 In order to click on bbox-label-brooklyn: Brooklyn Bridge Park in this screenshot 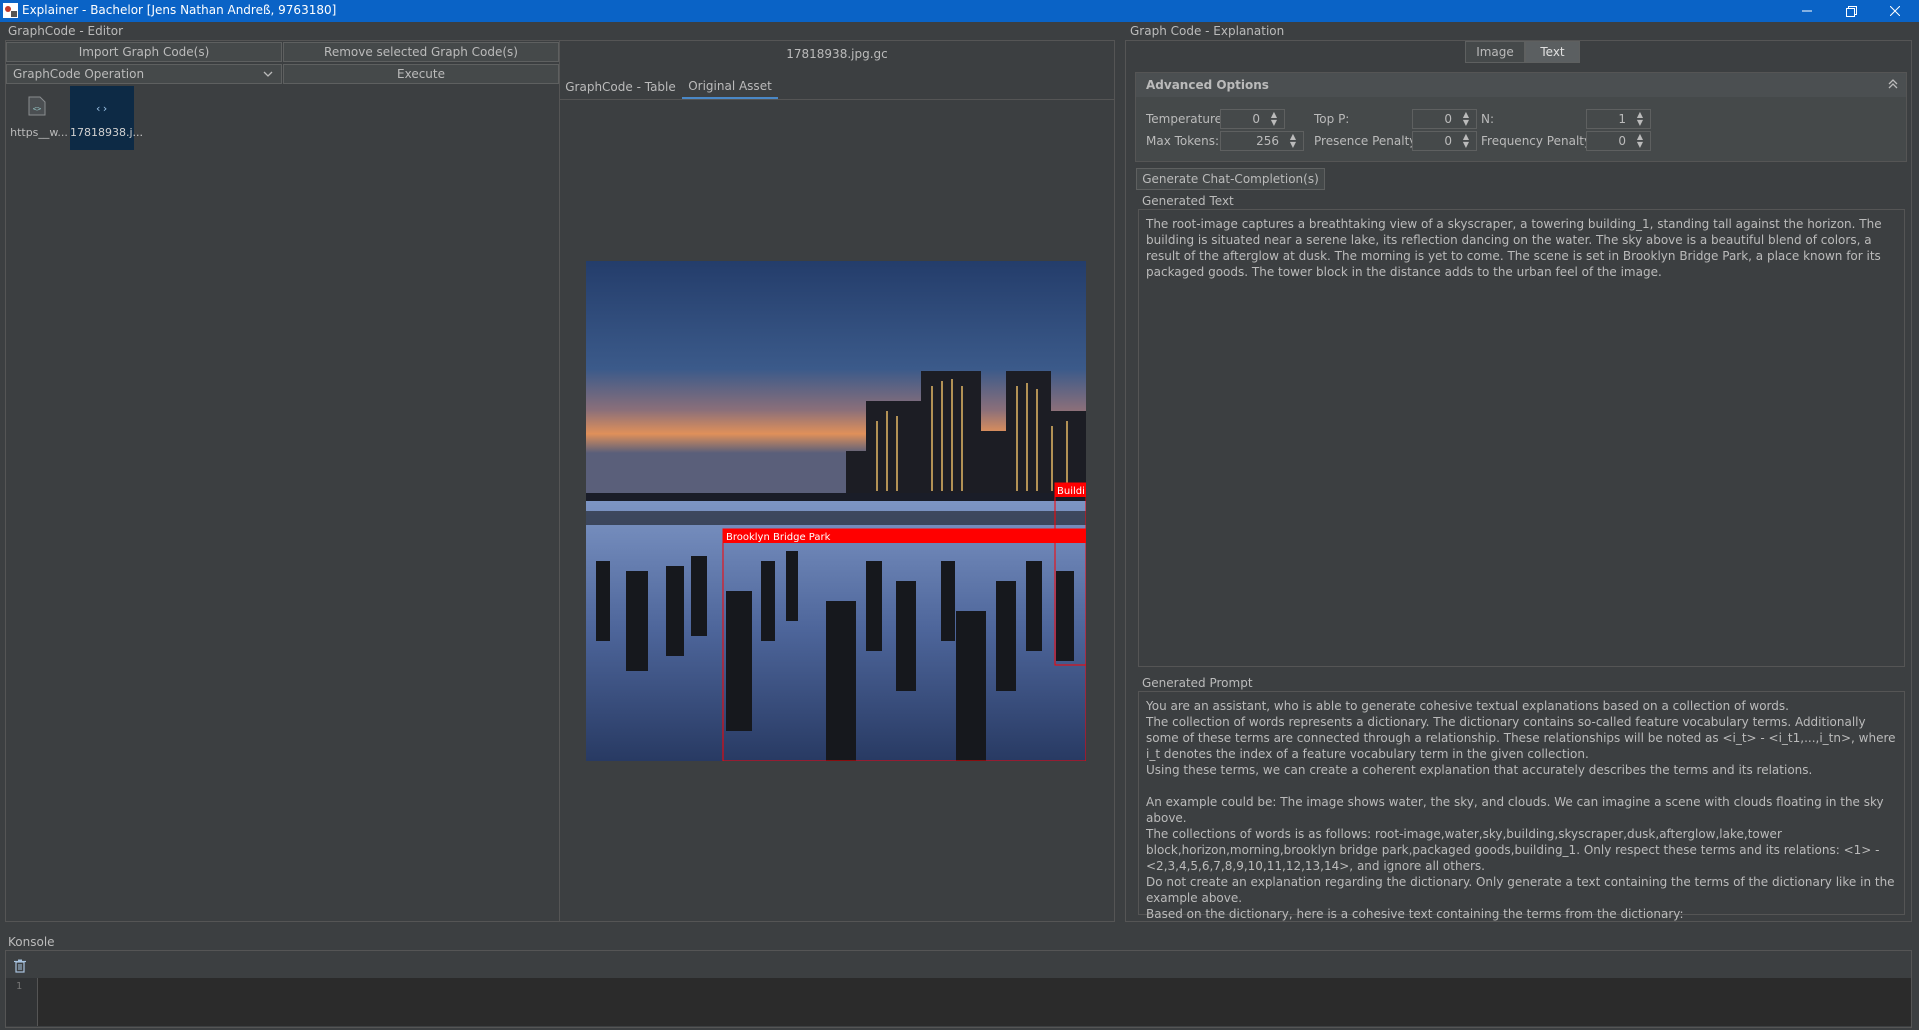, I will do `click(778, 537)`.